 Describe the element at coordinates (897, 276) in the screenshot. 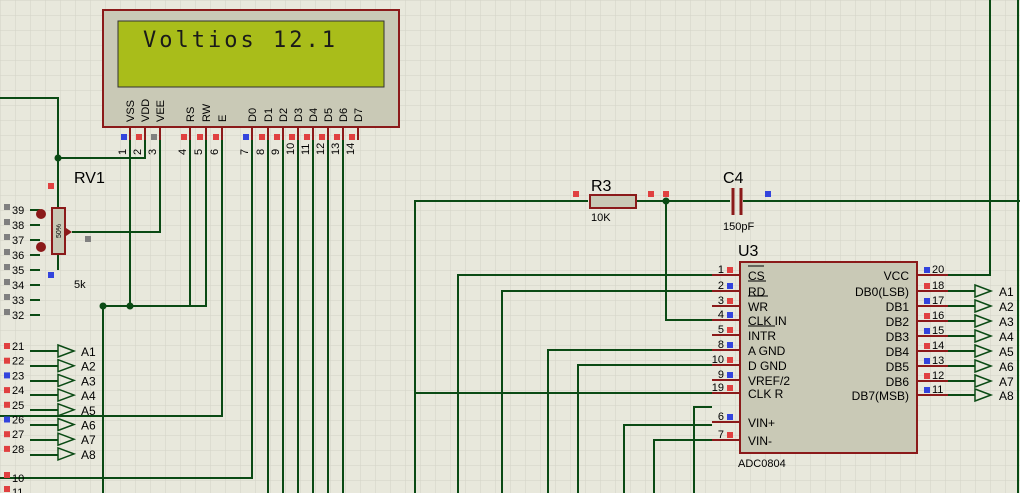

I see `adc-pin-name: VCC` at that location.